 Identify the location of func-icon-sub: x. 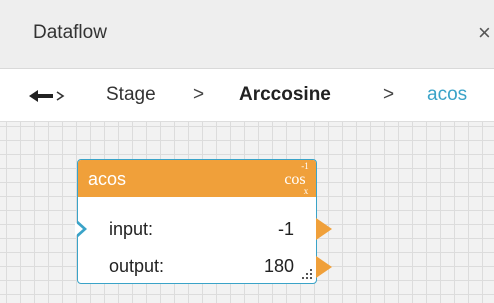
(306, 191).